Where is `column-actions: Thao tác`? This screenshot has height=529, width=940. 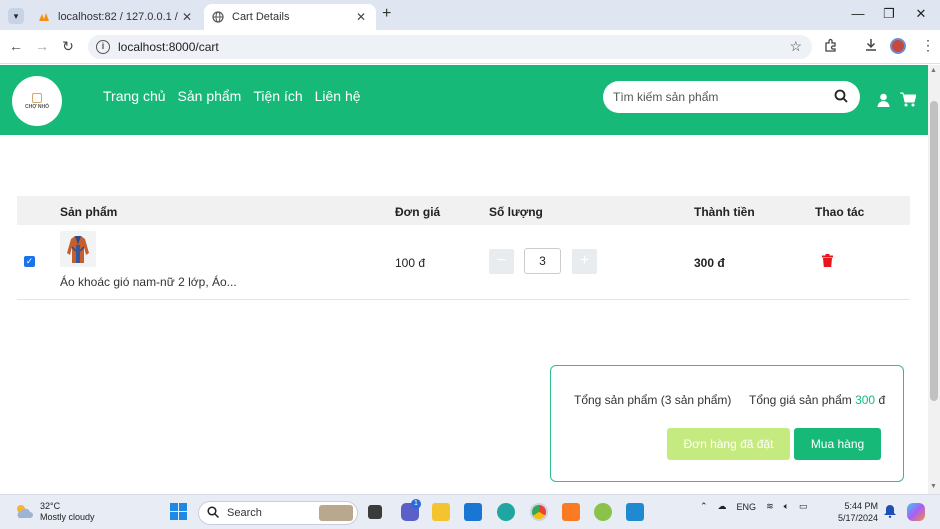
column-actions: Thao tác is located at coordinates (840, 212).